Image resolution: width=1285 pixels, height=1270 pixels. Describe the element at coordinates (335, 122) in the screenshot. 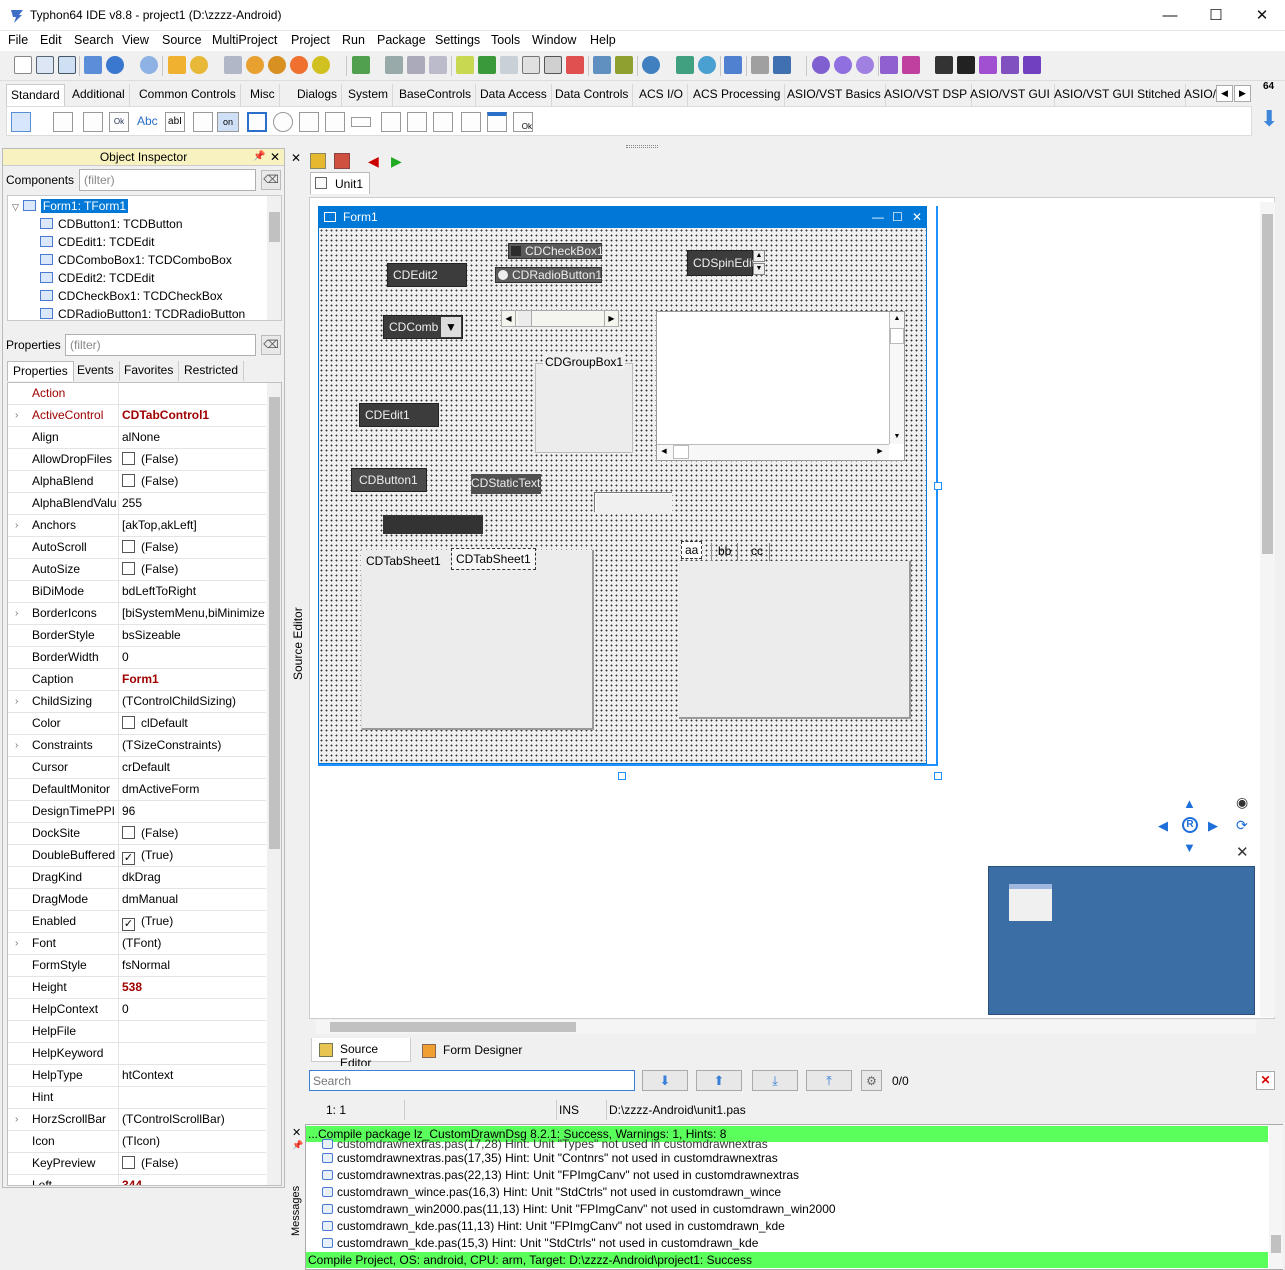

I see `combobox-icon` at that location.